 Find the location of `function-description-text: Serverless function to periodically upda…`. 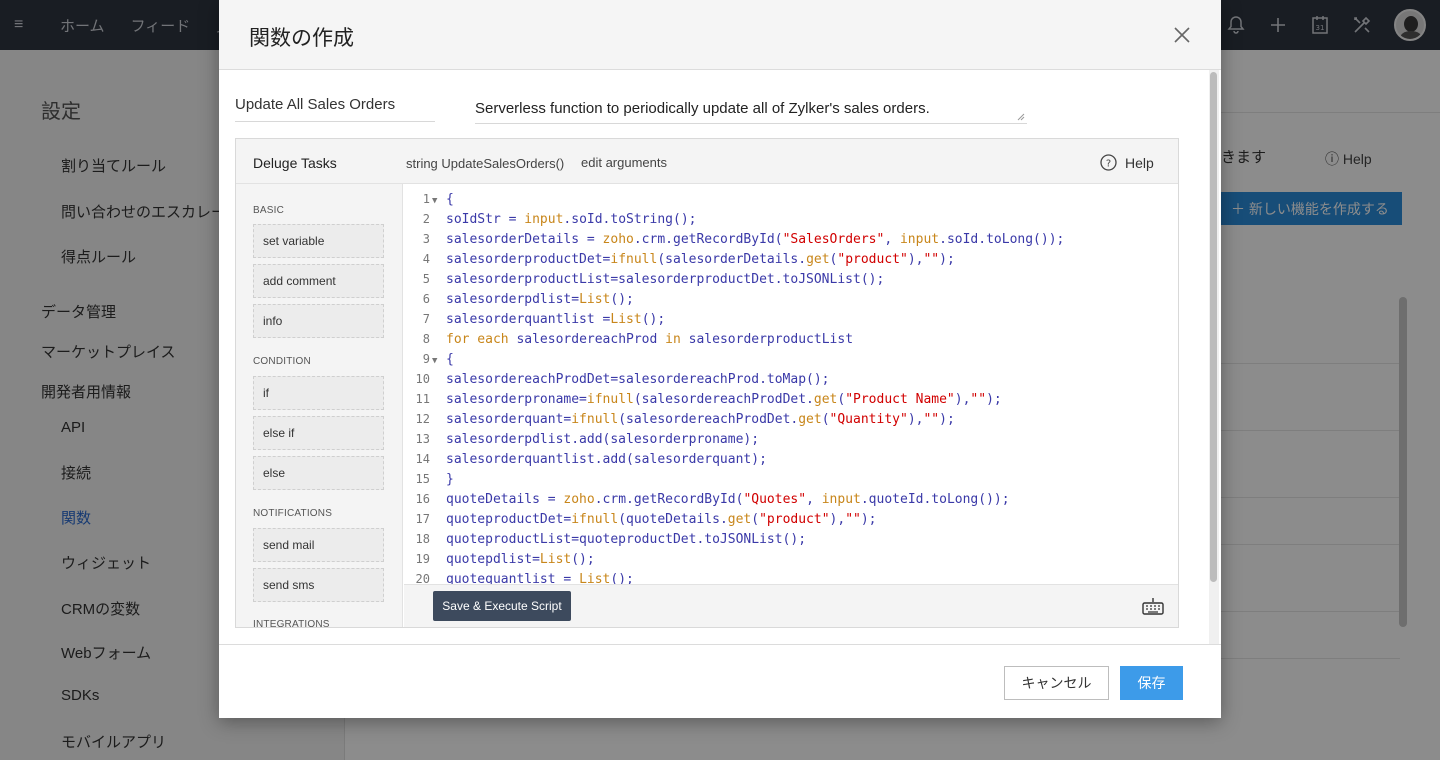

function-description-text: Serverless function to periodically upda… is located at coordinates (702, 108).